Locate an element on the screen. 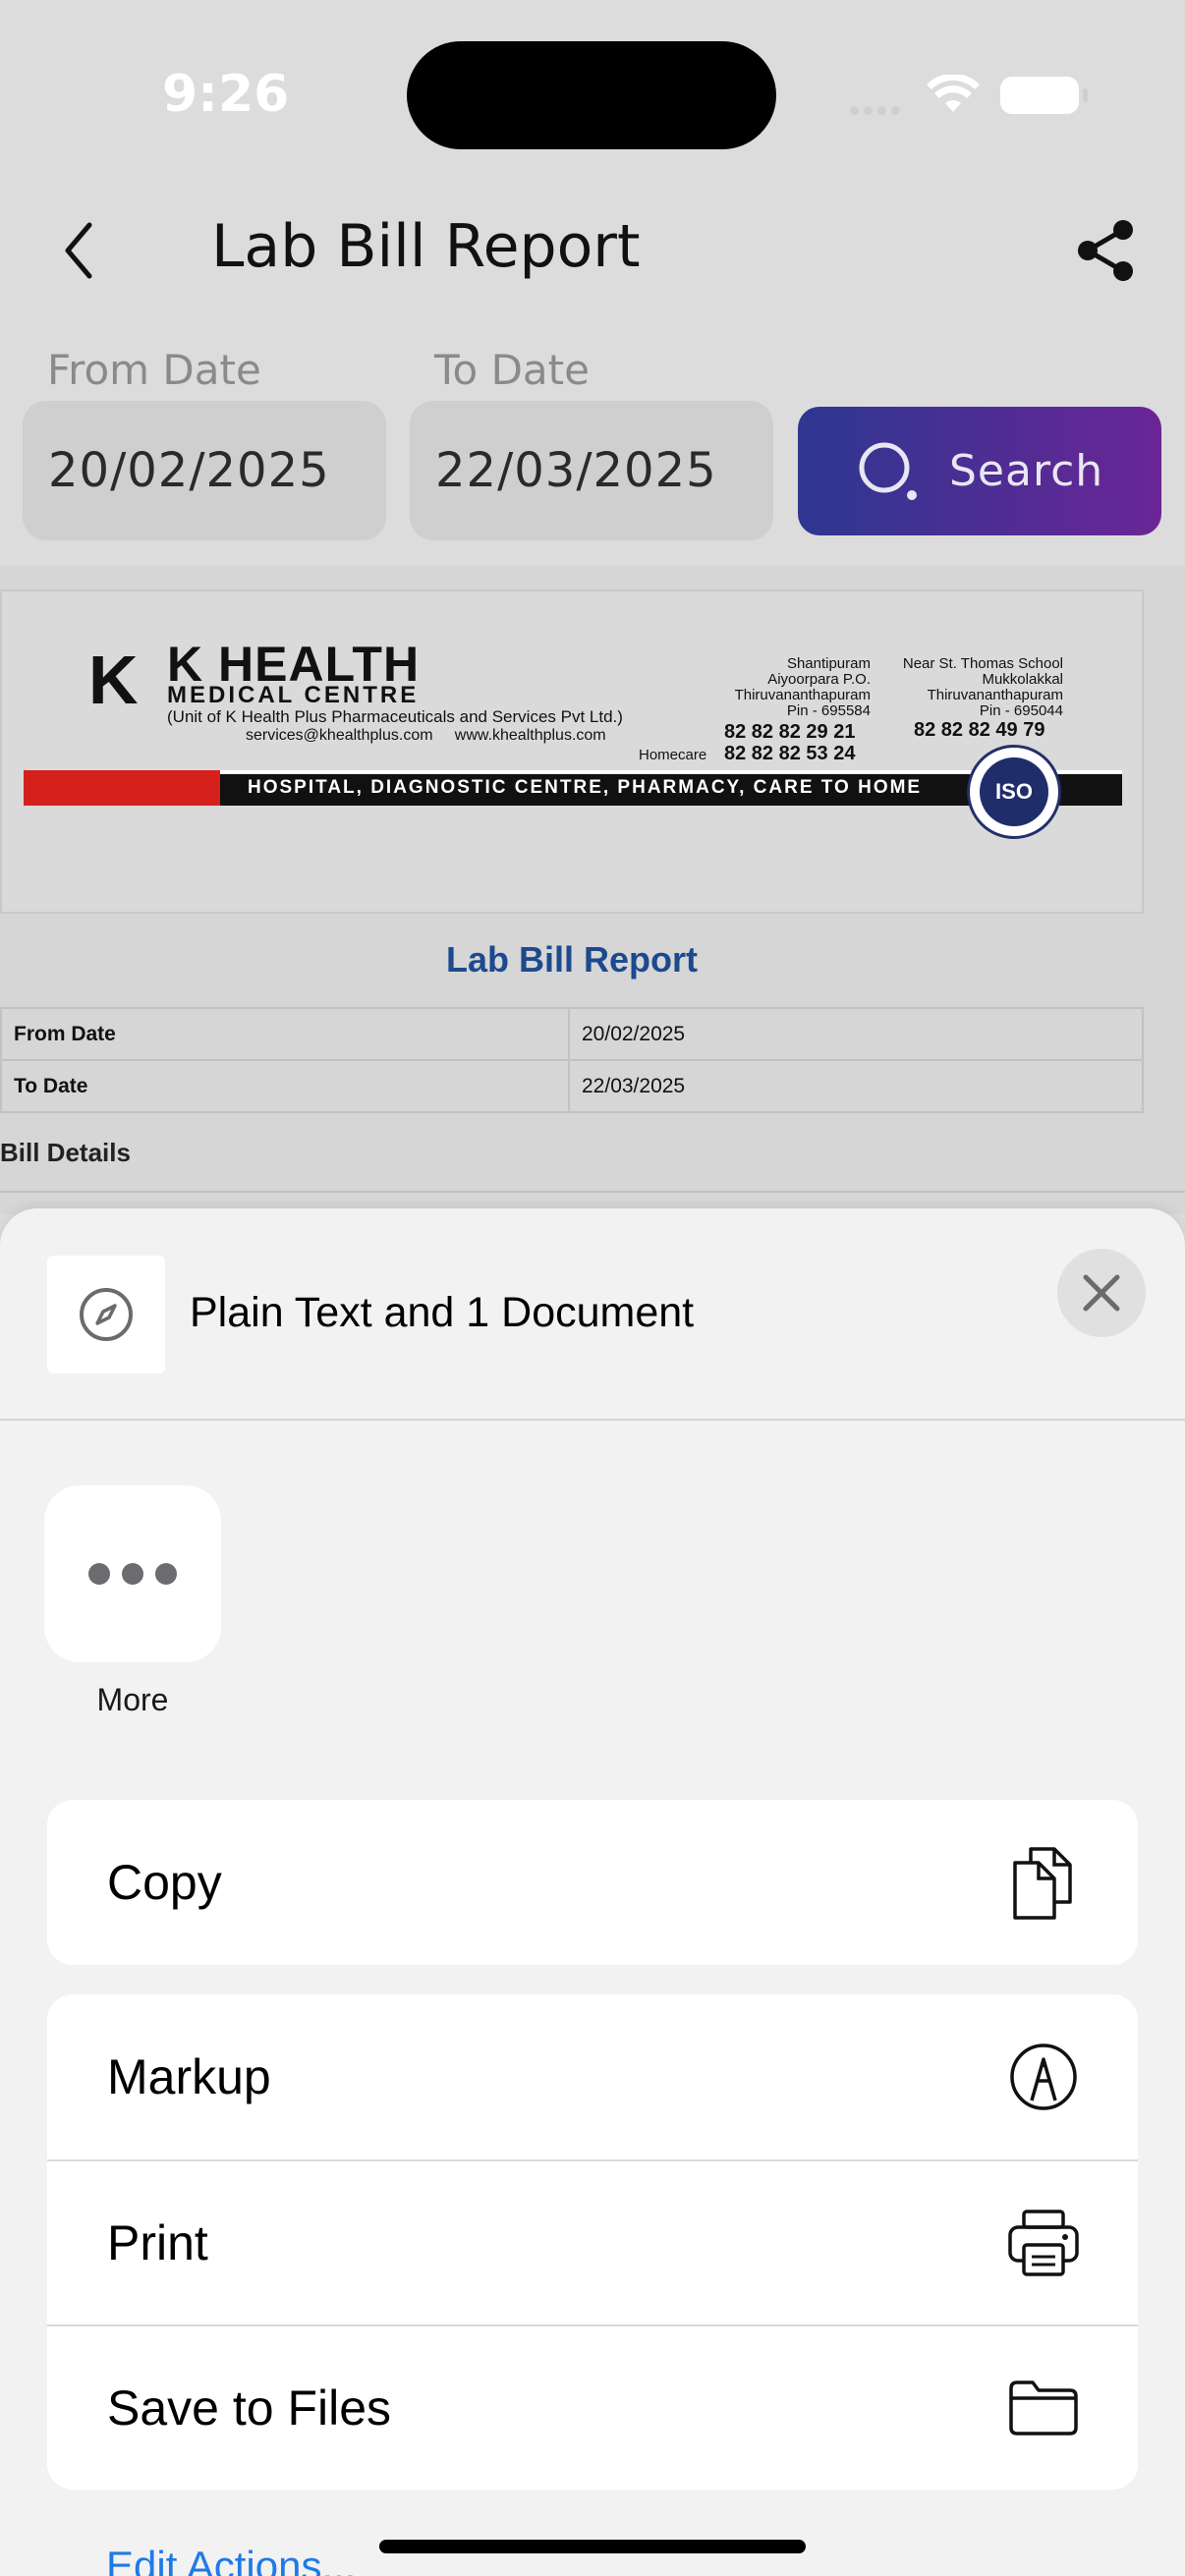  home-indicator is located at coordinates (592, 2546).